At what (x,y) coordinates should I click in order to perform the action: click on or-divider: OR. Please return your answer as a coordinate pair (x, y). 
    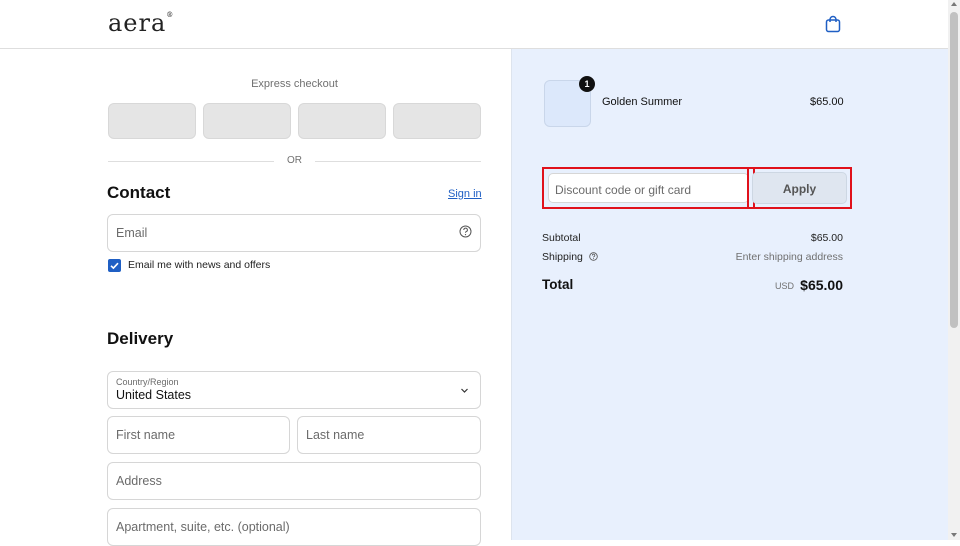
    Looking at the image, I should click on (294, 161).